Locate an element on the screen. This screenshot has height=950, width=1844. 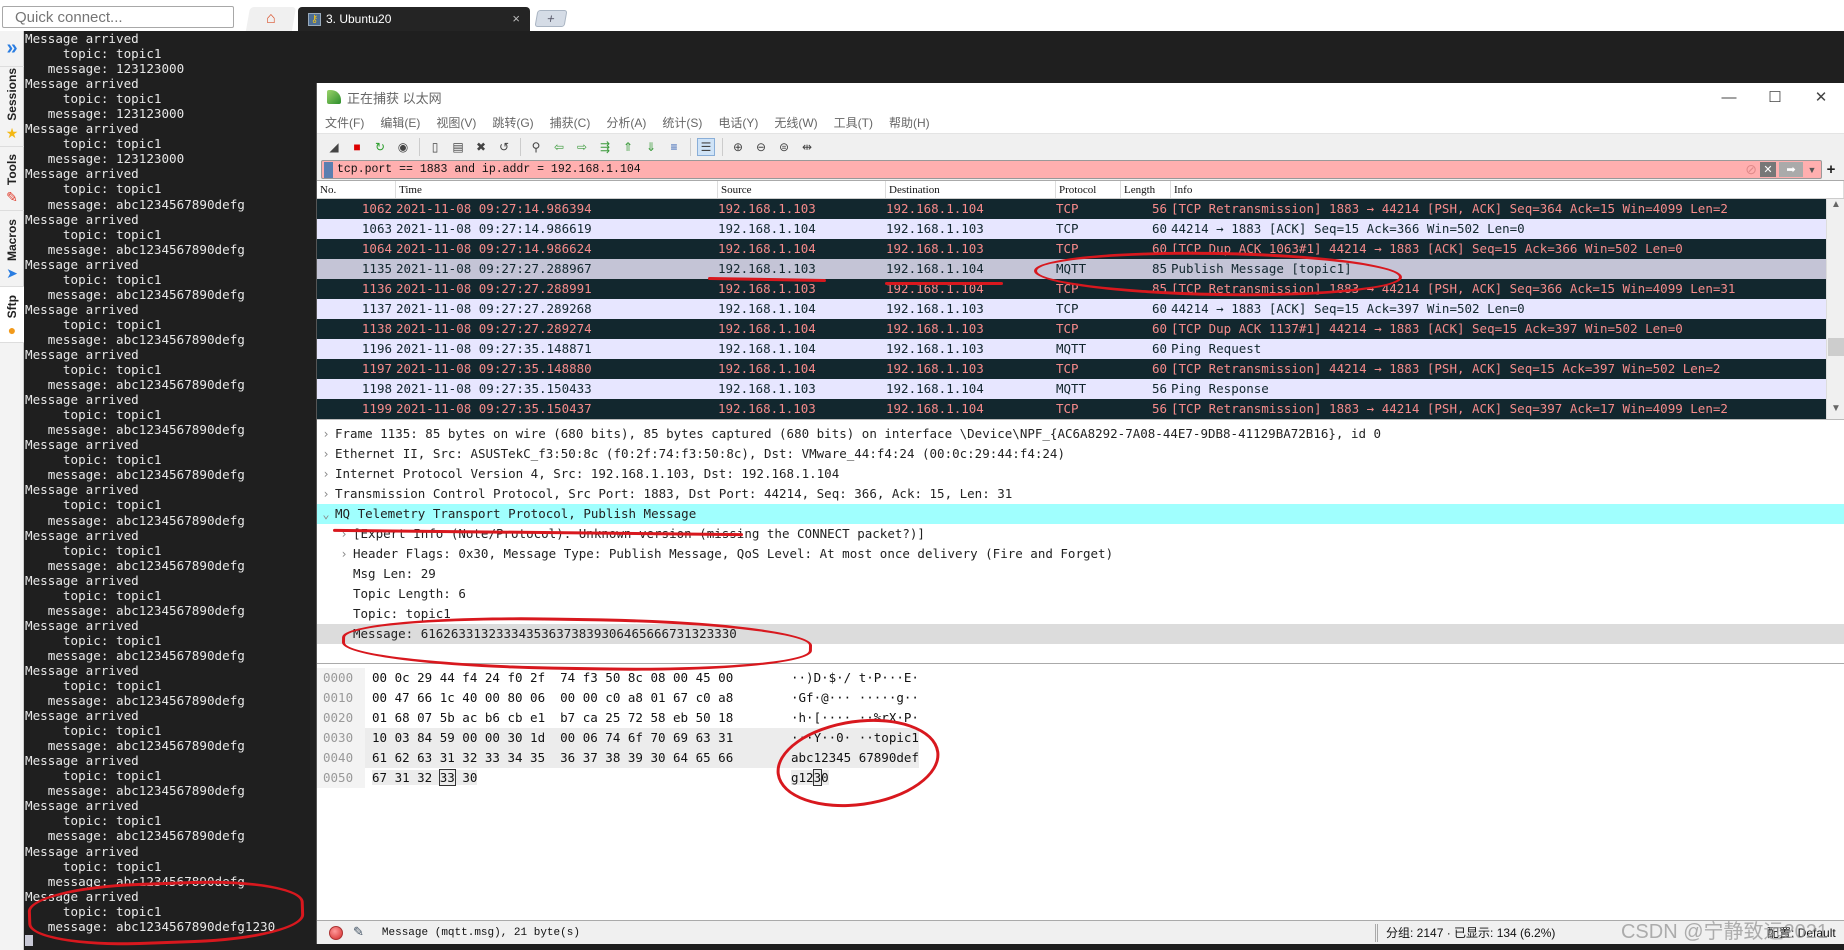
close-window-button: ✕ is located at coordinates (1821, 97).